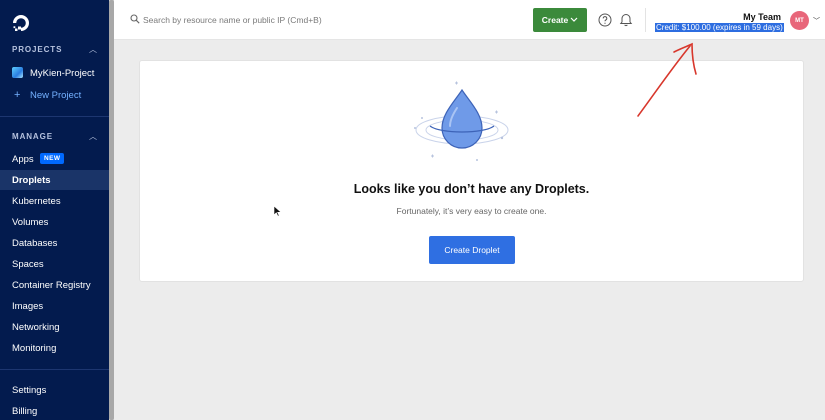 This screenshot has height=420, width=825. What do you see at coordinates (574, 19) in the screenshot?
I see `chevron-down-icon` at bounding box center [574, 19].